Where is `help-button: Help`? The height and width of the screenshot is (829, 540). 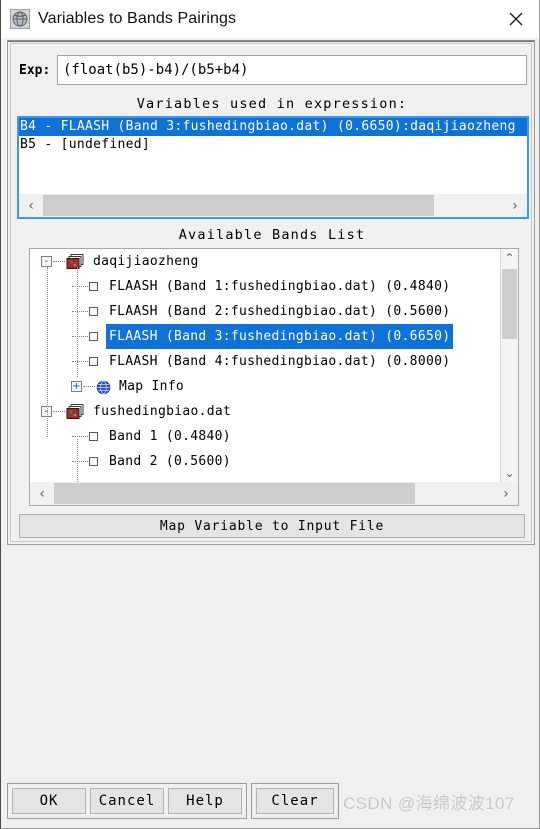
help-button: Help is located at coordinates (205, 801).